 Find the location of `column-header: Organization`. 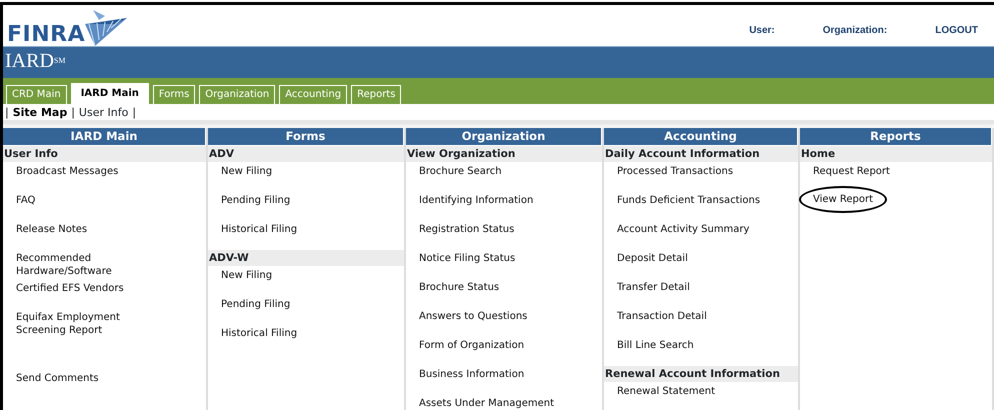

column-header: Organization is located at coordinates (504, 136).